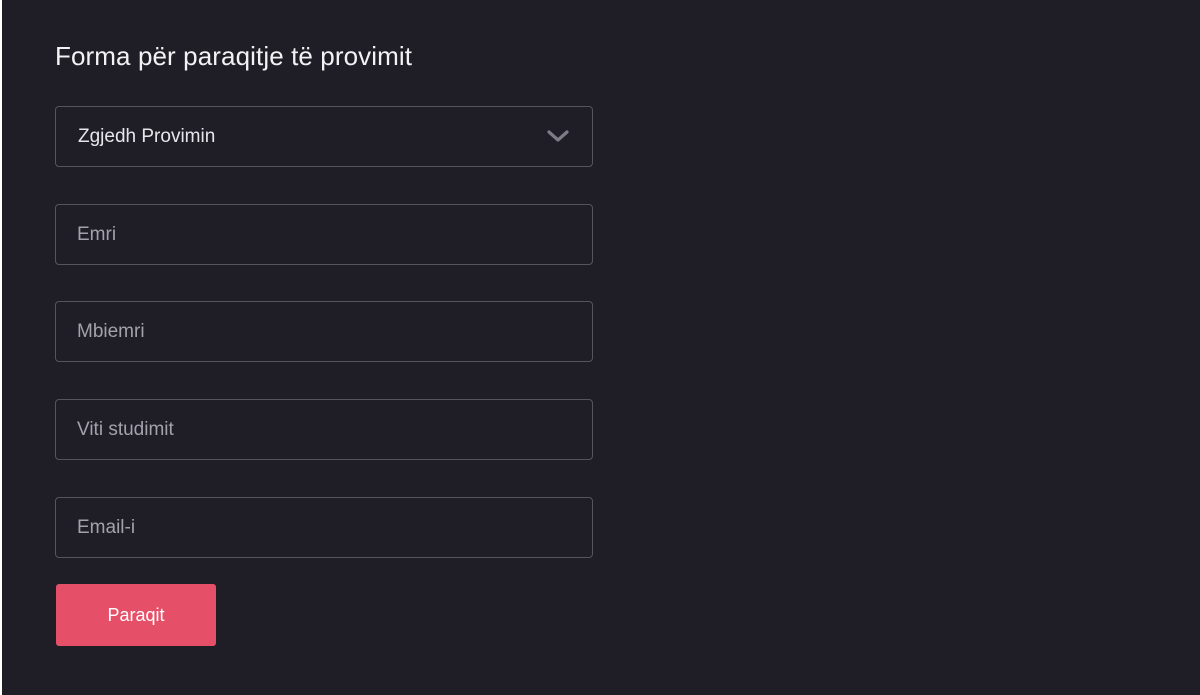 This screenshot has height=695, width=1200. I want to click on name-input, so click(324, 234).